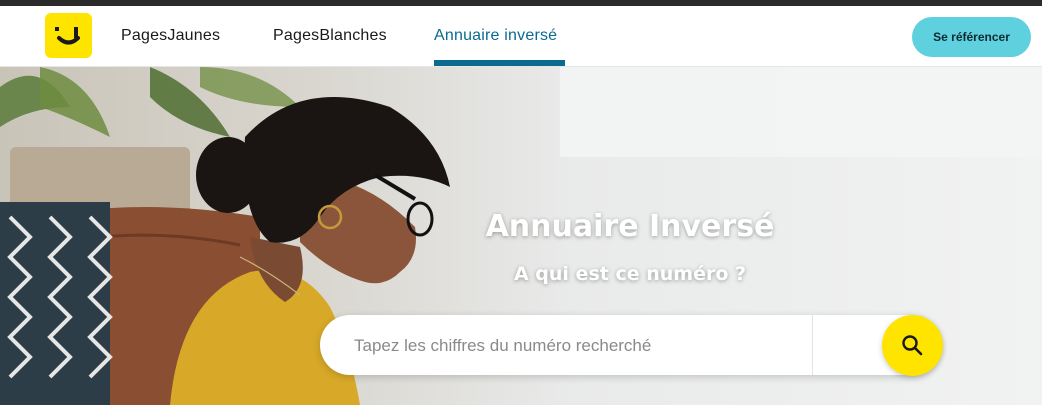 The image size is (1042, 405). I want to click on phone-number-search-input, so click(579, 346).